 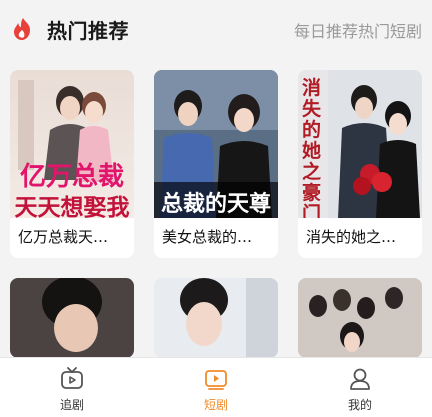 What do you see at coordinates (358, 30) in the screenshot?
I see `section-more-link: 每日推荐热门短剧` at bounding box center [358, 30].